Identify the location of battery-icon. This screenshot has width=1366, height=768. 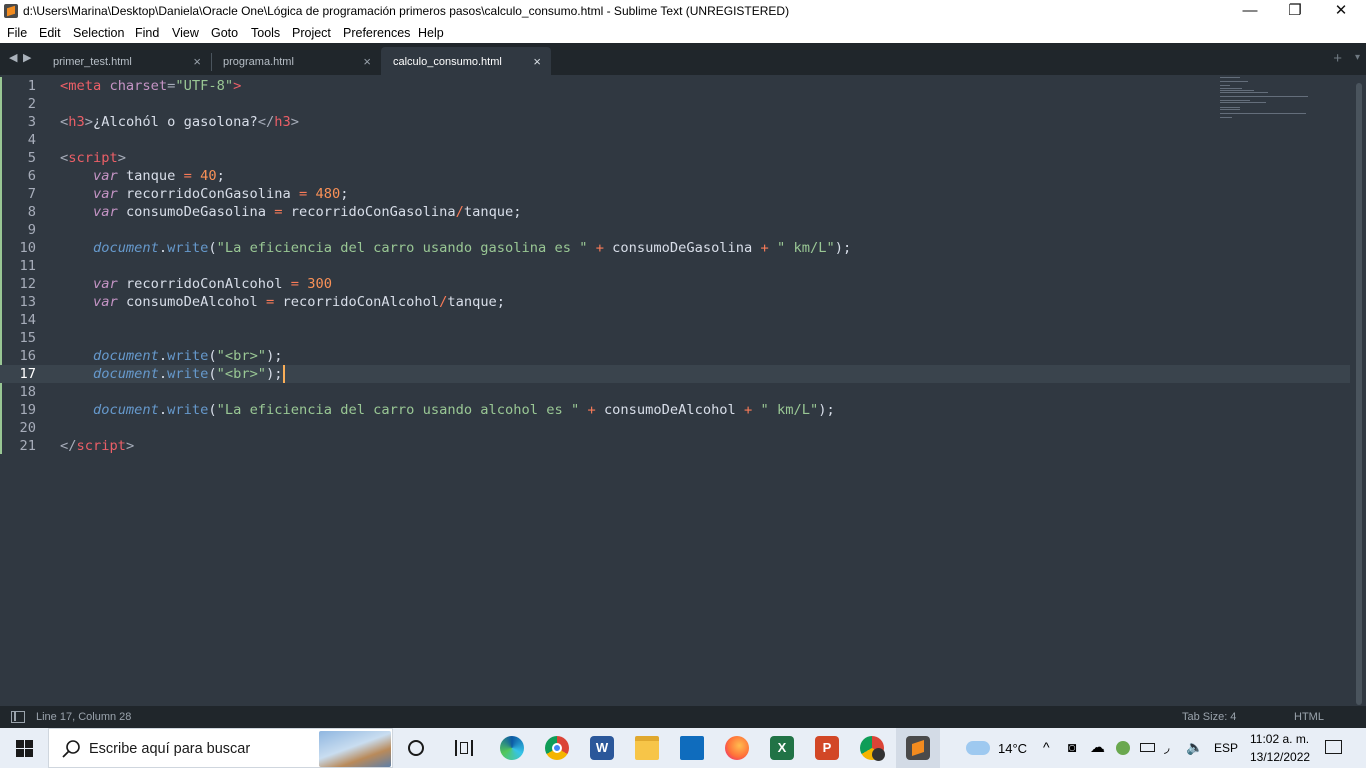
(1147, 747).